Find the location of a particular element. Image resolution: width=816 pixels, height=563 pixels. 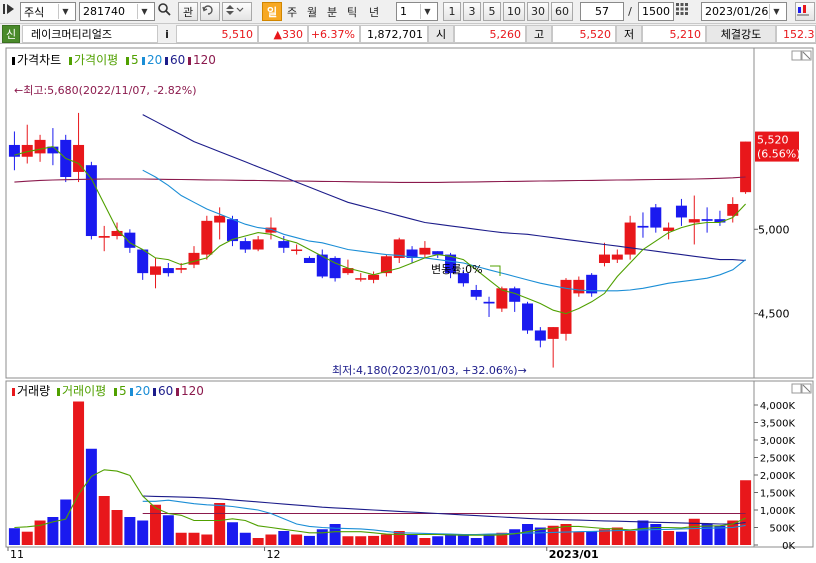

period-year-button: 년 is located at coordinates (374, 11).